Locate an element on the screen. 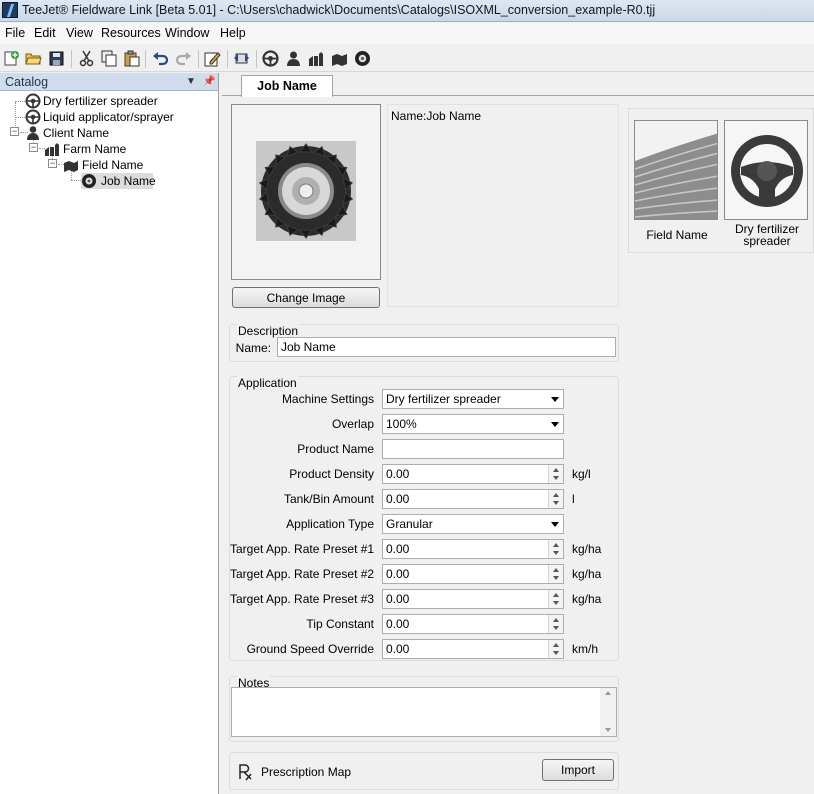 This screenshot has width=814, height=794. scroll-down-icon is located at coordinates (608, 730).